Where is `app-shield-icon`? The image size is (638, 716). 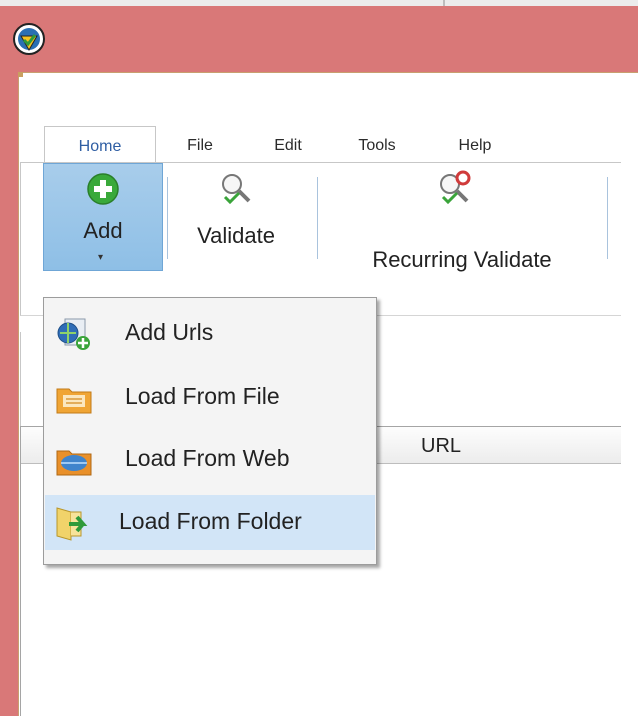
app-shield-icon is located at coordinates (29, 39).